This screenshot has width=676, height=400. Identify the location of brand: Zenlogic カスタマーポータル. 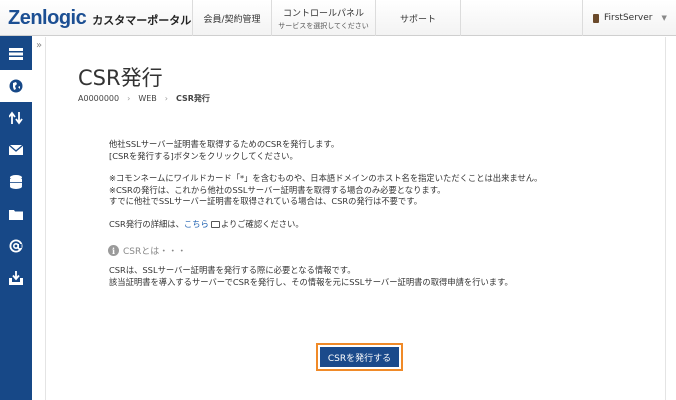
(99, 18).